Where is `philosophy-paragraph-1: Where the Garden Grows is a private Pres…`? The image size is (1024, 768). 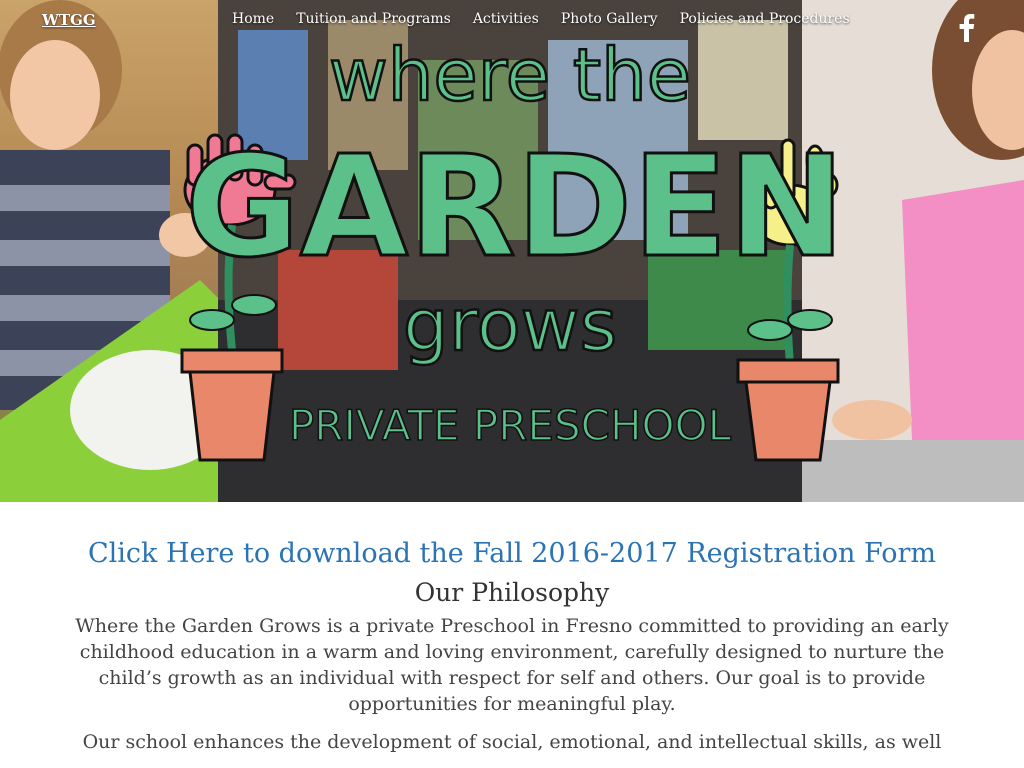
philosophy-paragraph-1: Where the Garden Grows is a private Pres… is located at coordinates (512, 665).